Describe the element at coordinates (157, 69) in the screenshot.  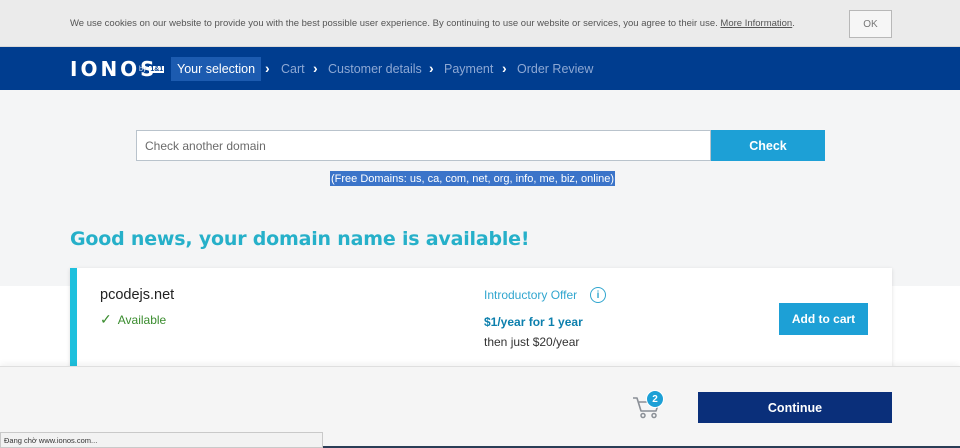
I see `logo-brand: 1&1` at that location.